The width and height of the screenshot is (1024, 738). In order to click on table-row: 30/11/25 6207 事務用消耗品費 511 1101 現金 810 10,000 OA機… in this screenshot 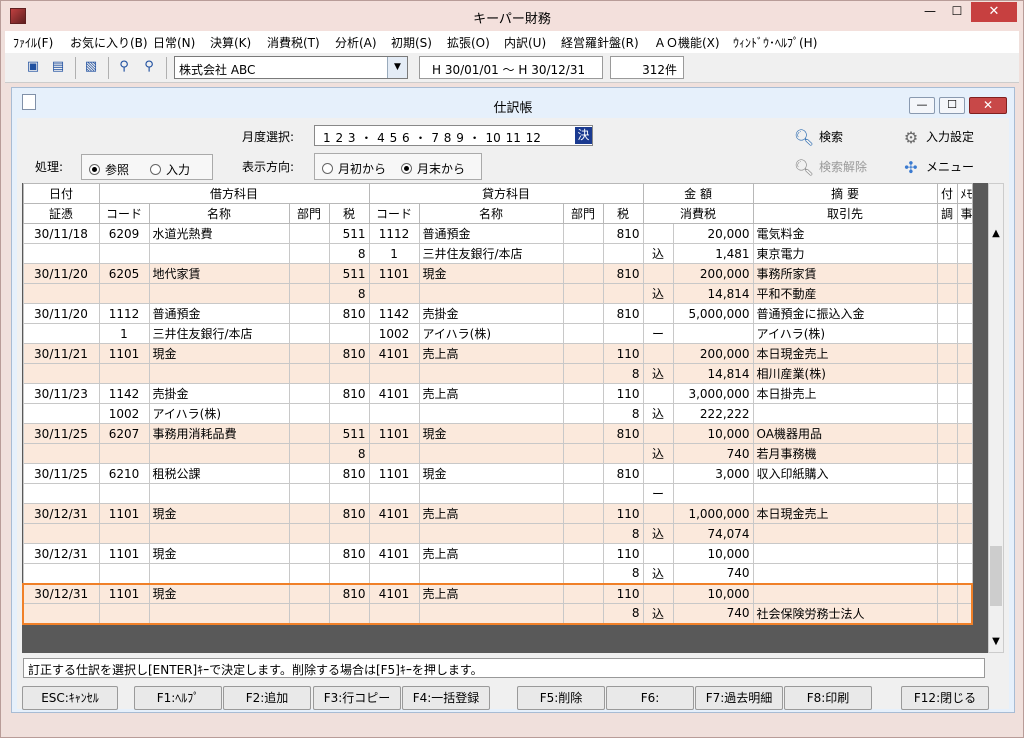, I will do `click(497, 433)`.